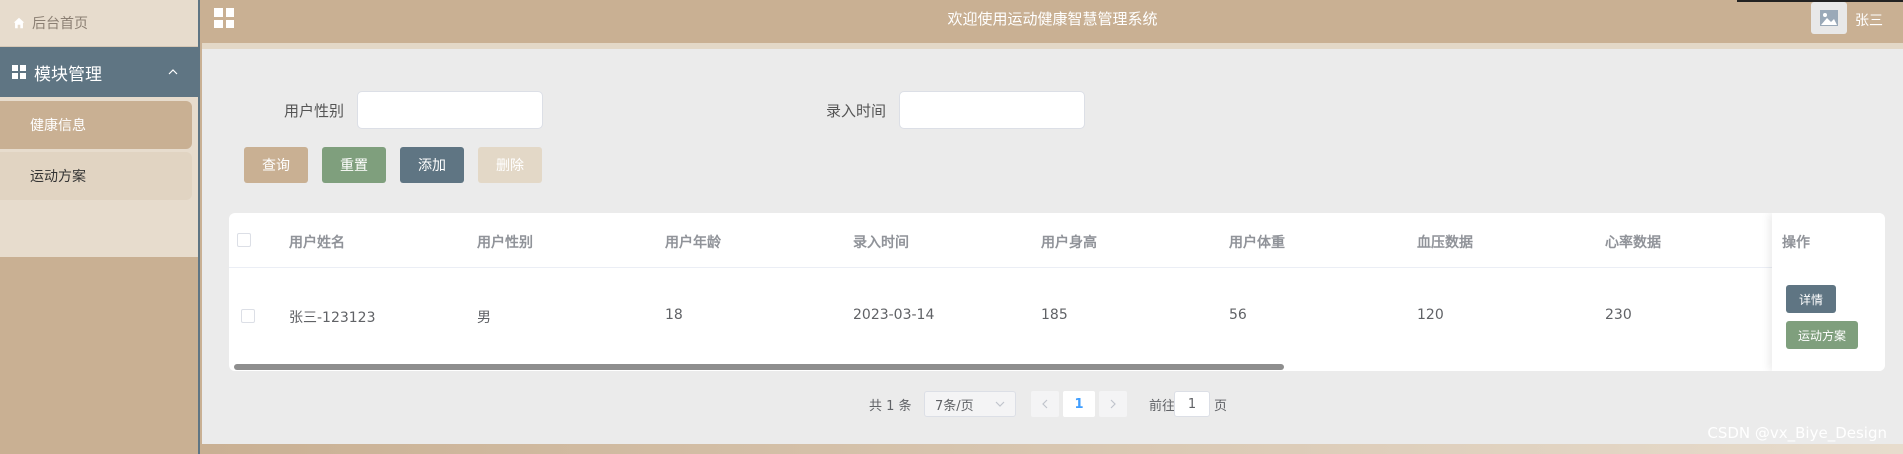 Image resolution: width=1903 pixels, height=454 pixels. I want to click on select-all-checkbox, so click(244, 240).